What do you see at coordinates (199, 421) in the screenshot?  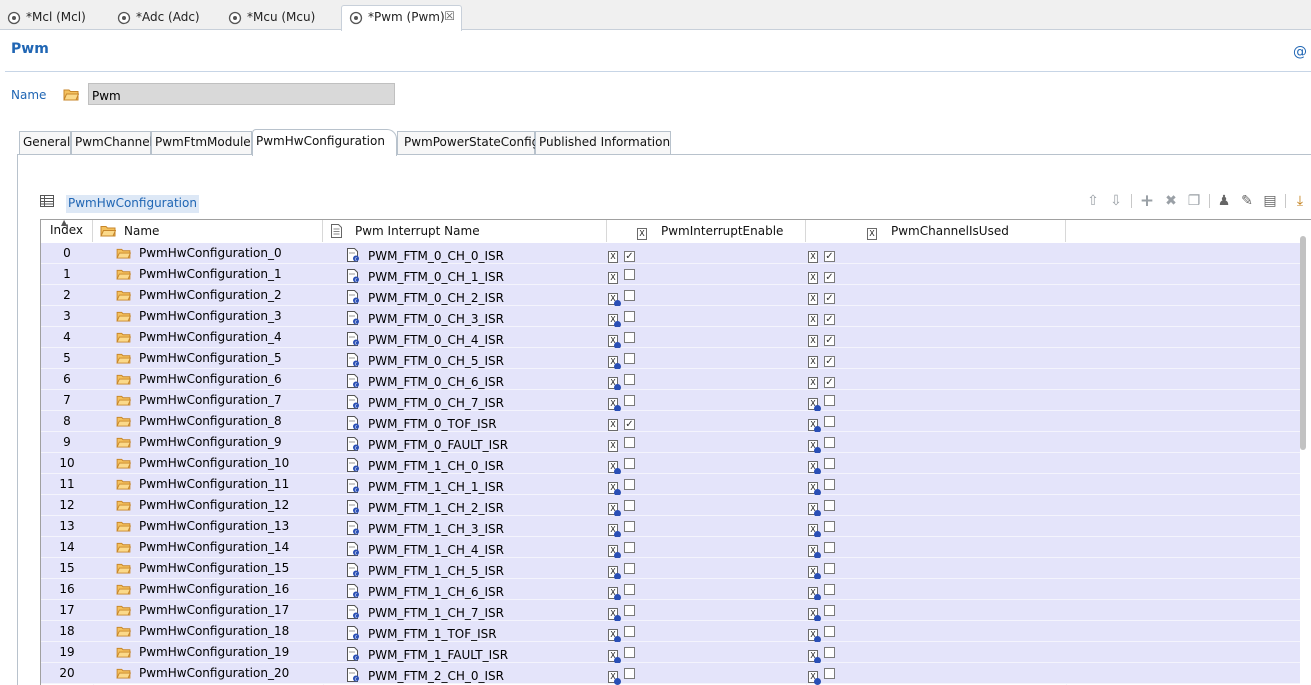 I see `row-name-cell: PwmHwConfiguration_8` at bounding box center [199, 421].